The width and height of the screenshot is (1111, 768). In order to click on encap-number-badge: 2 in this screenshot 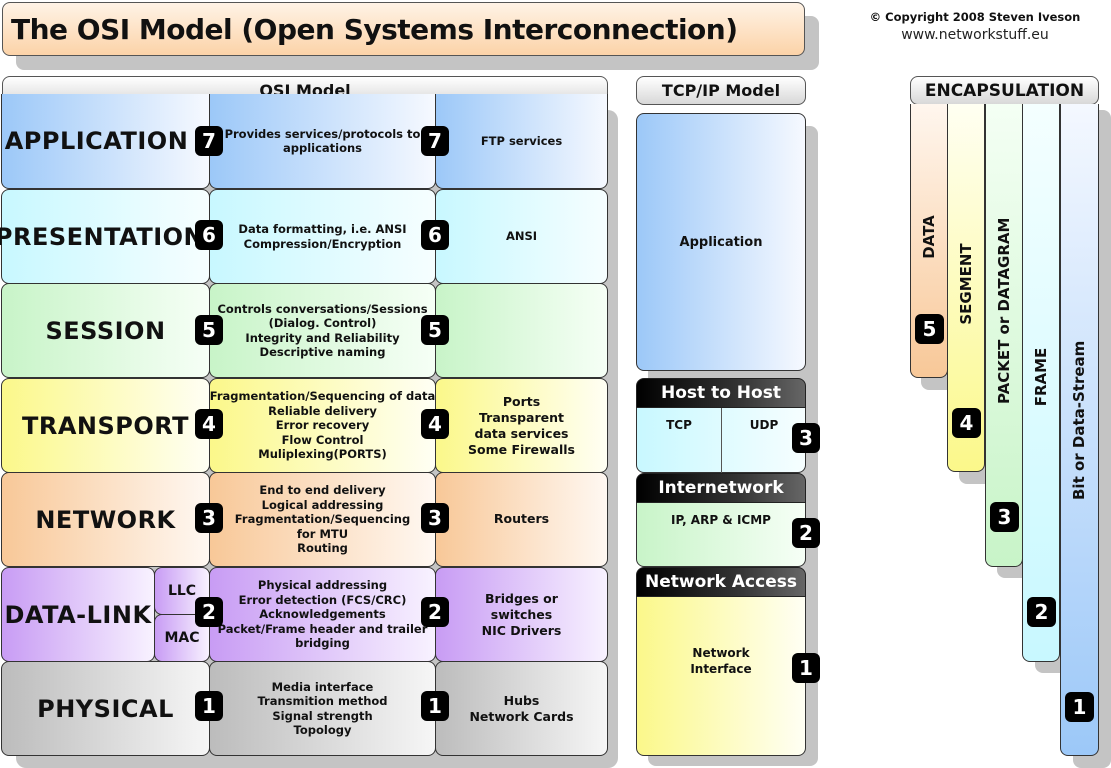, I will do `click(1041, 612)`.